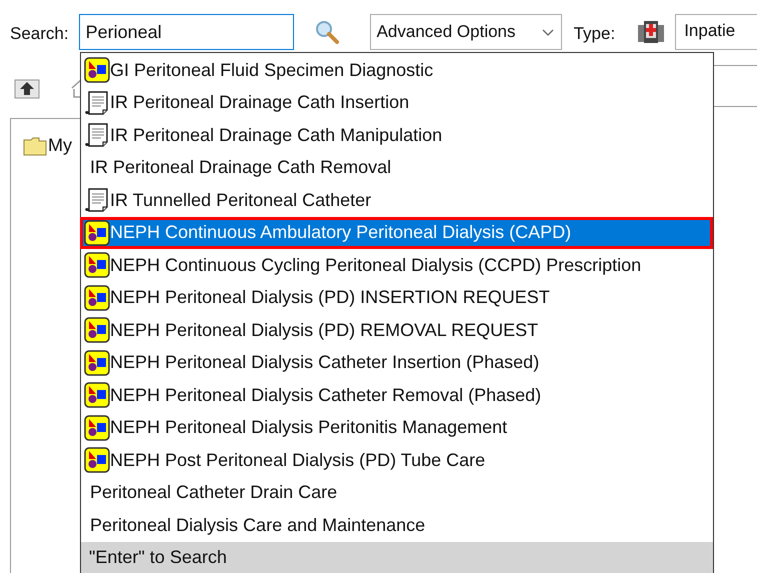 The height and width of the screenshot is (573, 757). Describe the element at coordinates (651, 32) in the screenshot. I see `hospital-icon` at that location.